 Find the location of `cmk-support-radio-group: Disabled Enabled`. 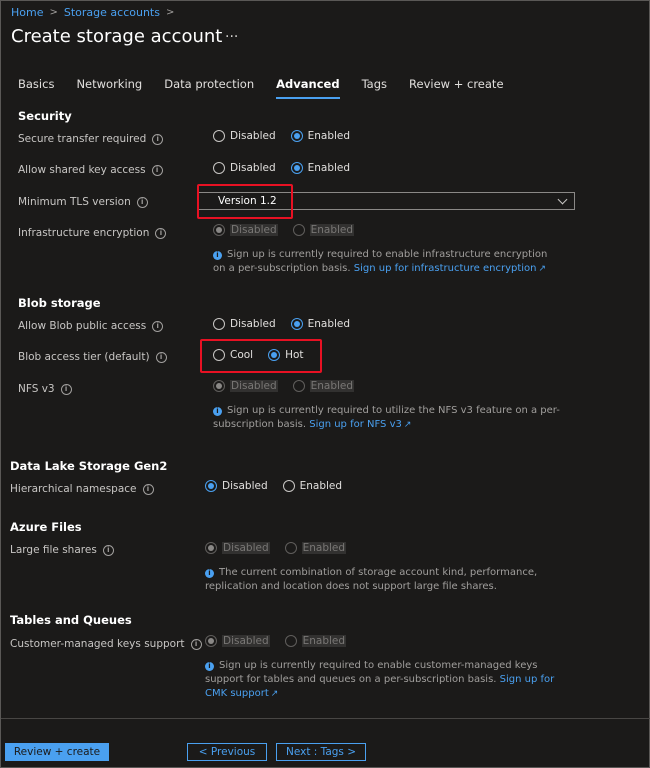

cmk-support-radio-group: Disabled Enabled is located at coordinates (283, 641).